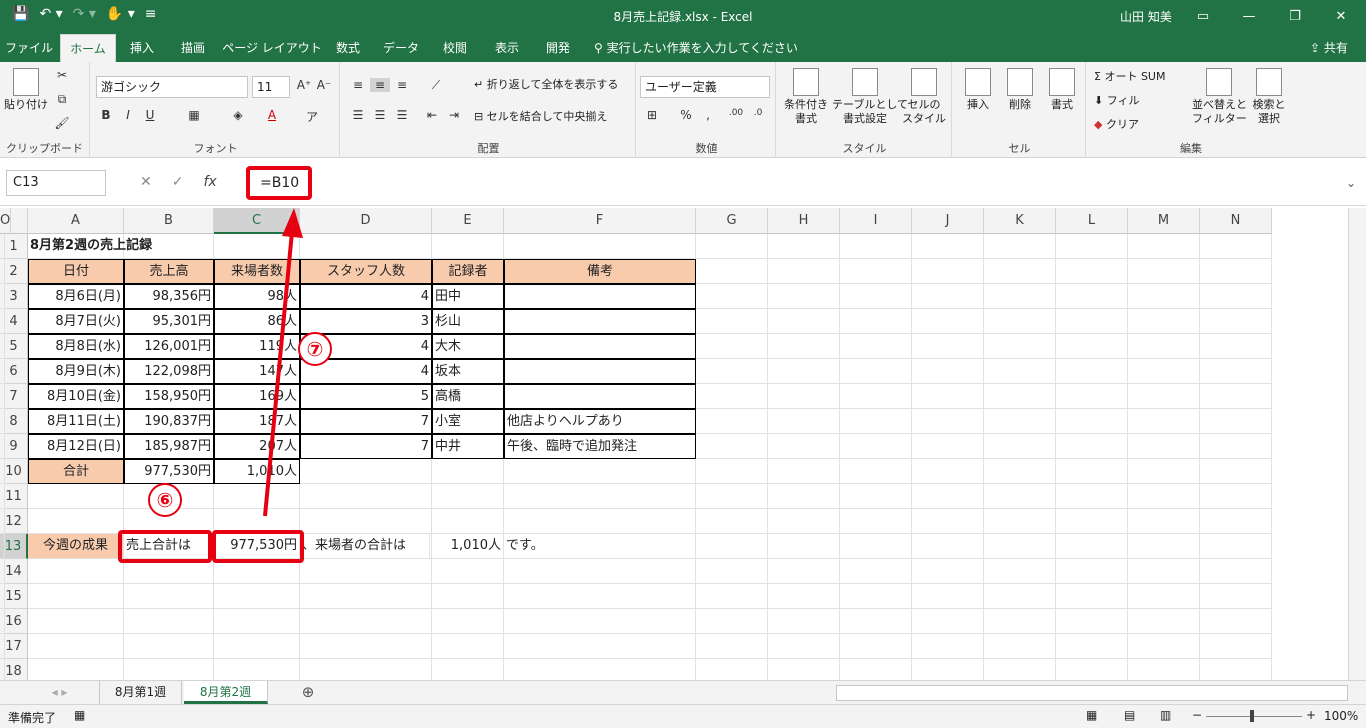 This screenshot has height=728, width=1366. Describe the element at coordinates (142, 48) in the screenshot. I see `tab-insert: 挿入` at that location.